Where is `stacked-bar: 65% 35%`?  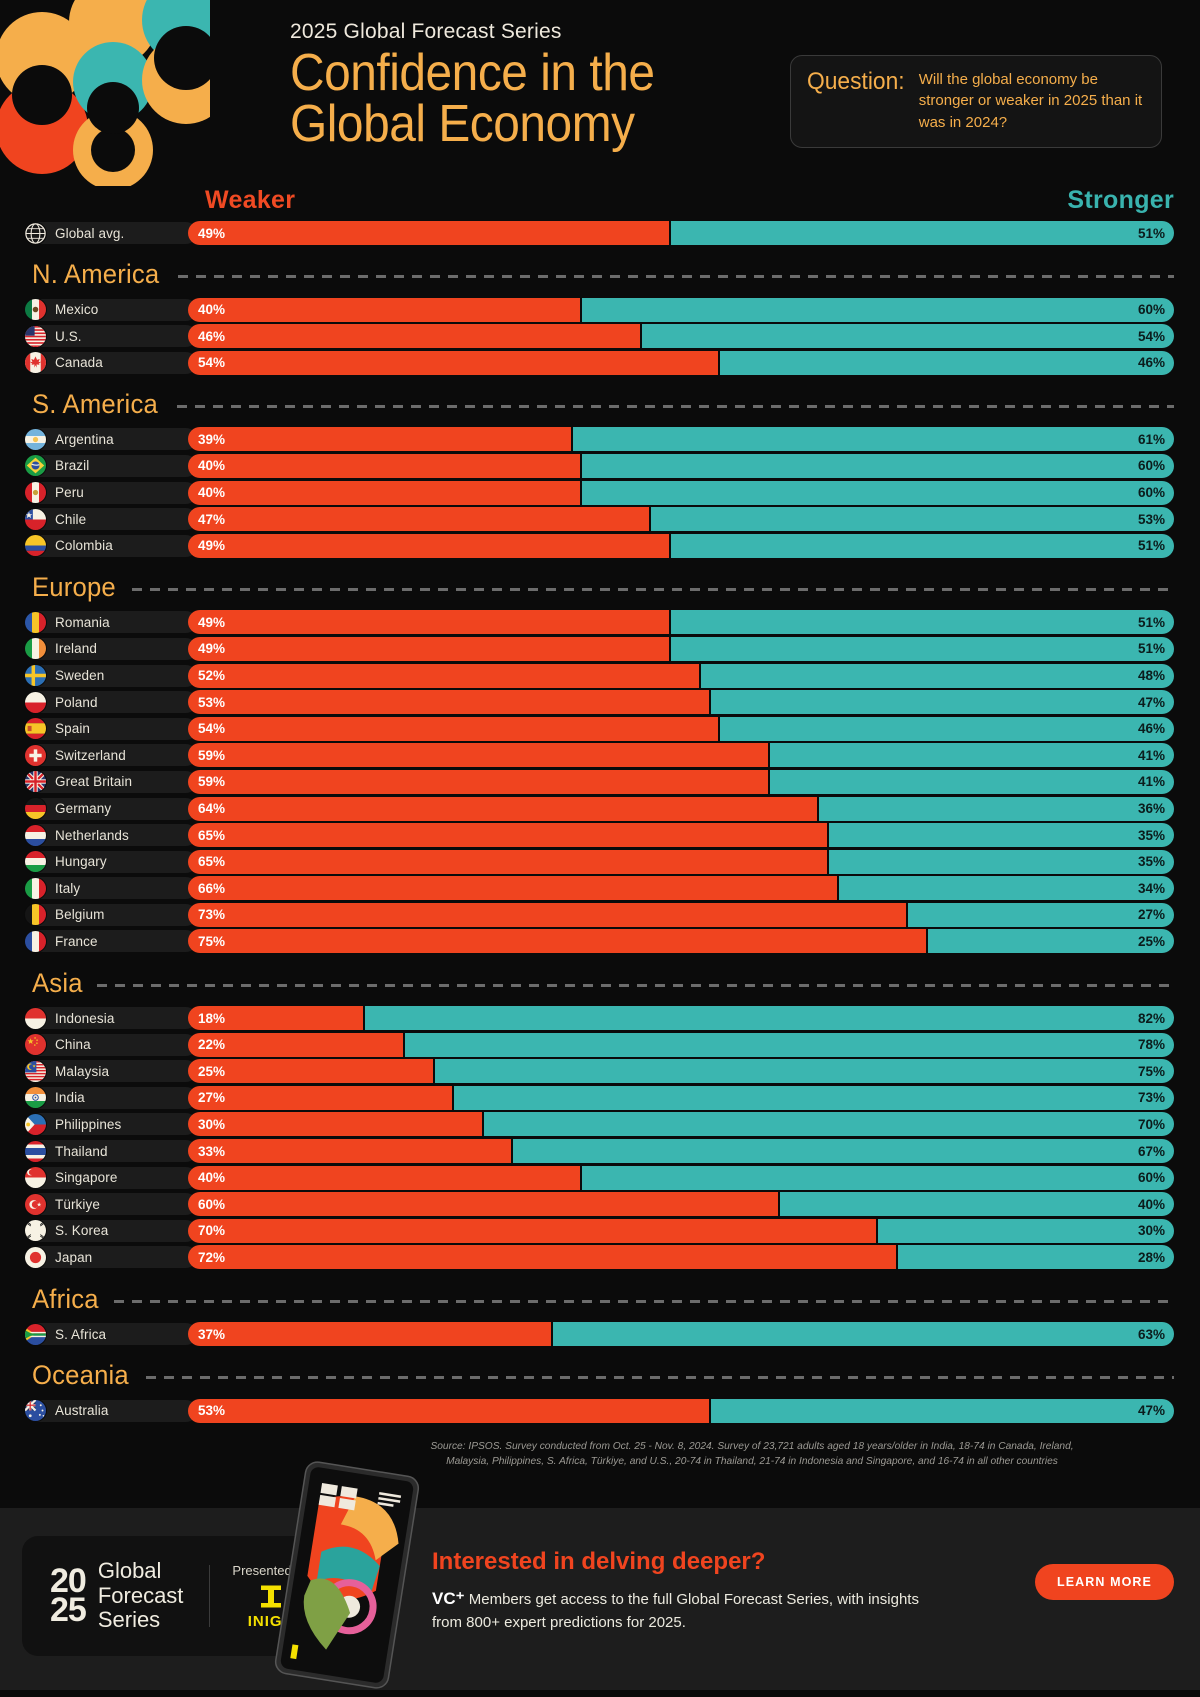 stacked-bar: 65% 35% is located at coordinates (681, 835).